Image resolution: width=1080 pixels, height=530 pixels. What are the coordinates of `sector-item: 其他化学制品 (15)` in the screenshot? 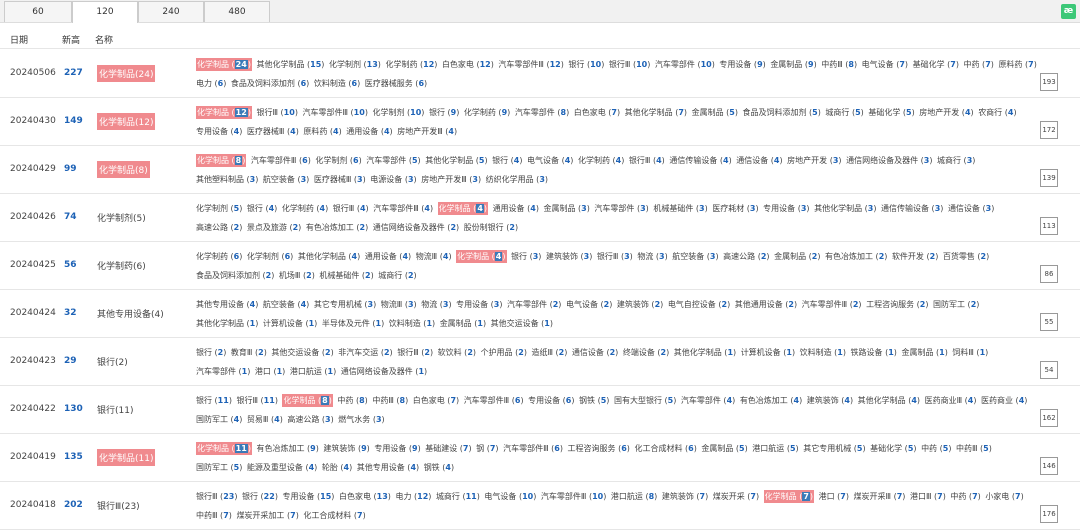 It's located at (290, 64).